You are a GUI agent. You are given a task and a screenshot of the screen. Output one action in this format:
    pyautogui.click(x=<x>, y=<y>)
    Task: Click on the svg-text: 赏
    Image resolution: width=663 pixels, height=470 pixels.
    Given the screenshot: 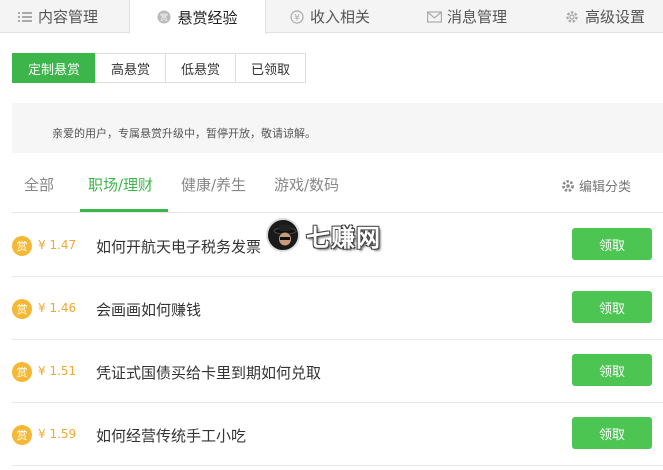 What is the action you would take?
    pyautogui.click(x=164, y=17)
    